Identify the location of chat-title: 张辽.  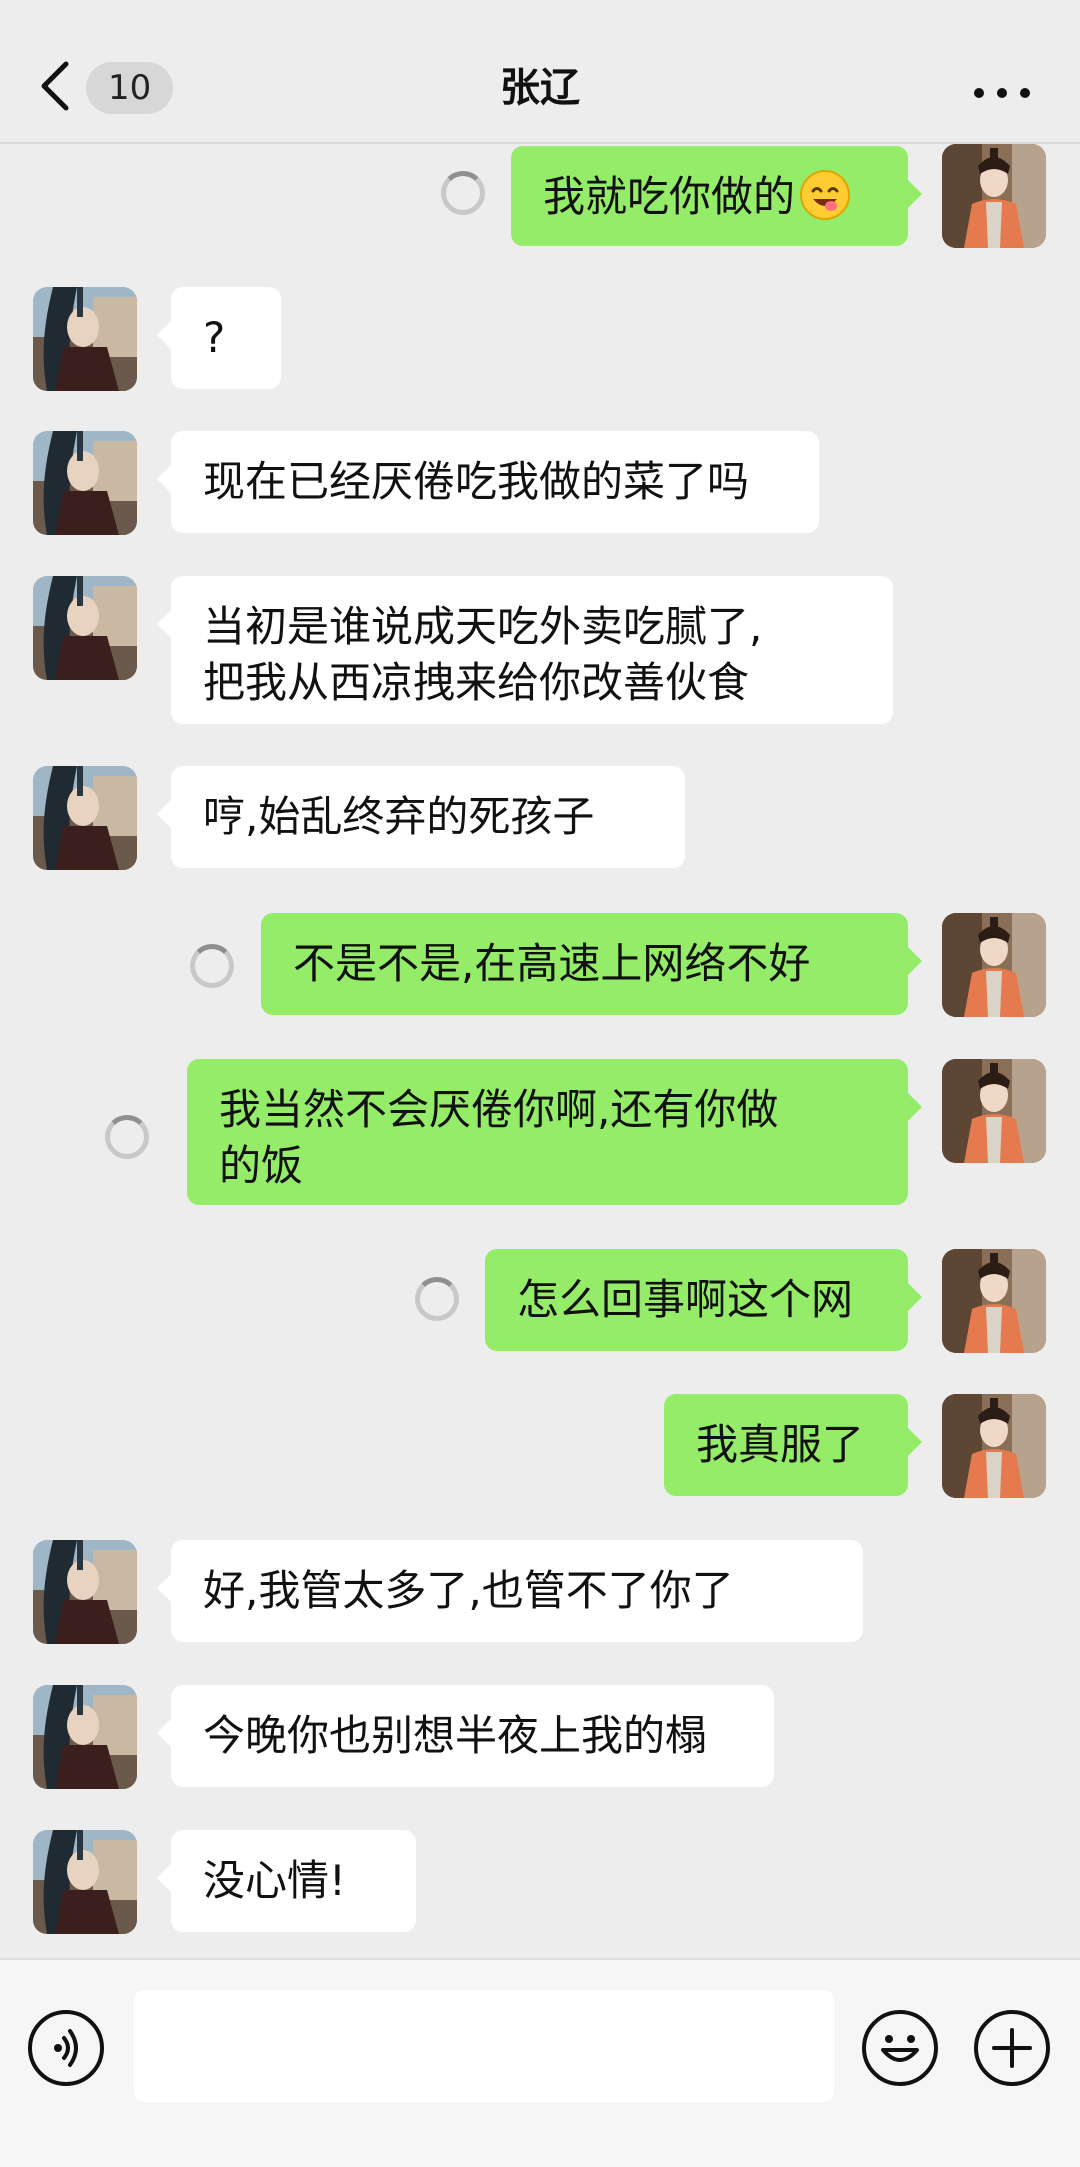
(540, 88).